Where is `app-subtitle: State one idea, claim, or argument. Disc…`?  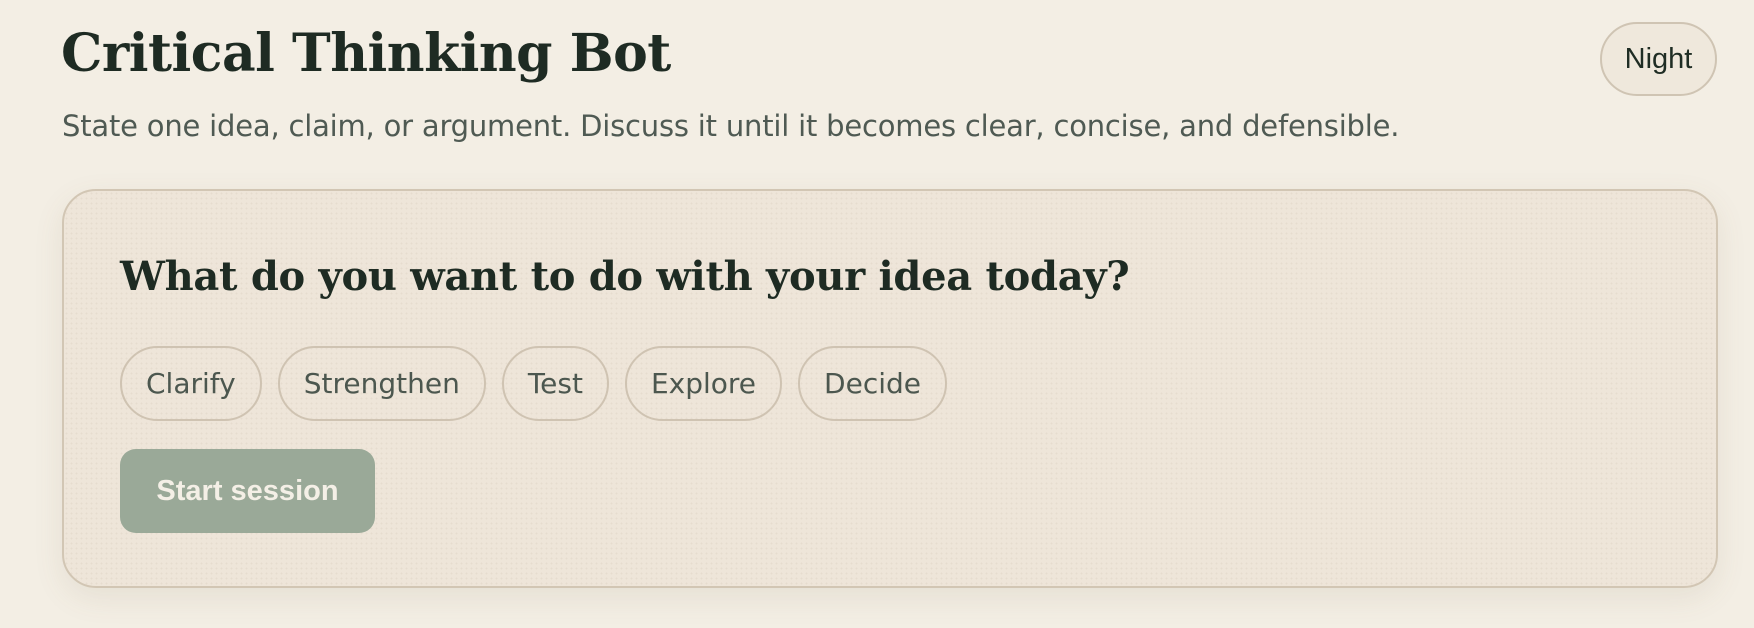
app-subtitle: State one idea, claim, or argument. Disc… is located at coordinates (731, 126).